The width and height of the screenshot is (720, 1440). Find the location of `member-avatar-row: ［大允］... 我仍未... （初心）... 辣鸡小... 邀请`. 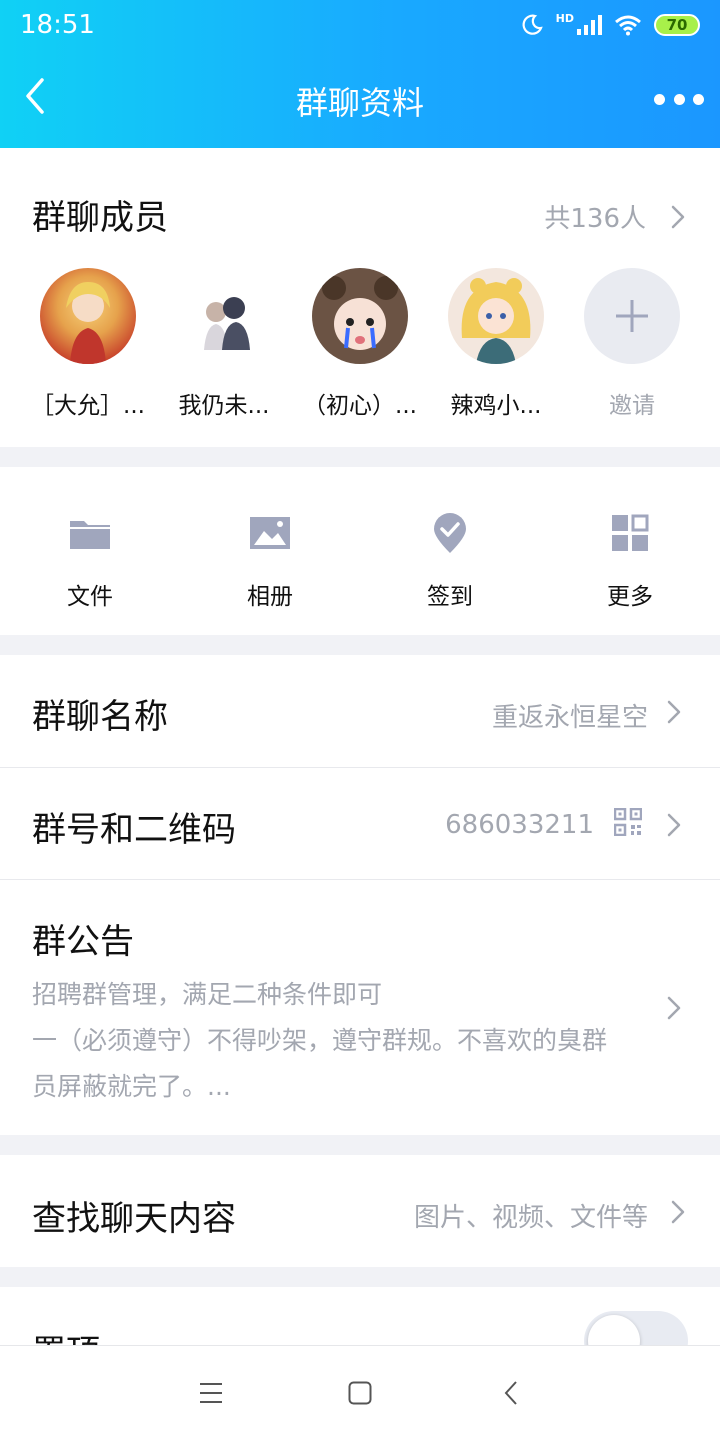

member-avatar-row: ［大允］... 我仍未... （初心）... 辣鸡小... 邀请 is located at coordinates (360, 344).